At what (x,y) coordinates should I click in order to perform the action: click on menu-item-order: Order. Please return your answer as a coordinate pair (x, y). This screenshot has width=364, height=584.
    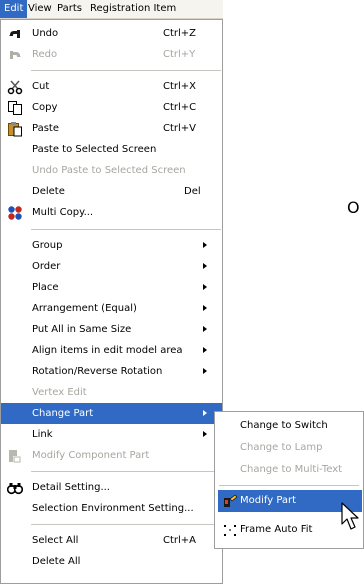
    Looking at the image, I should click on (111, 266).